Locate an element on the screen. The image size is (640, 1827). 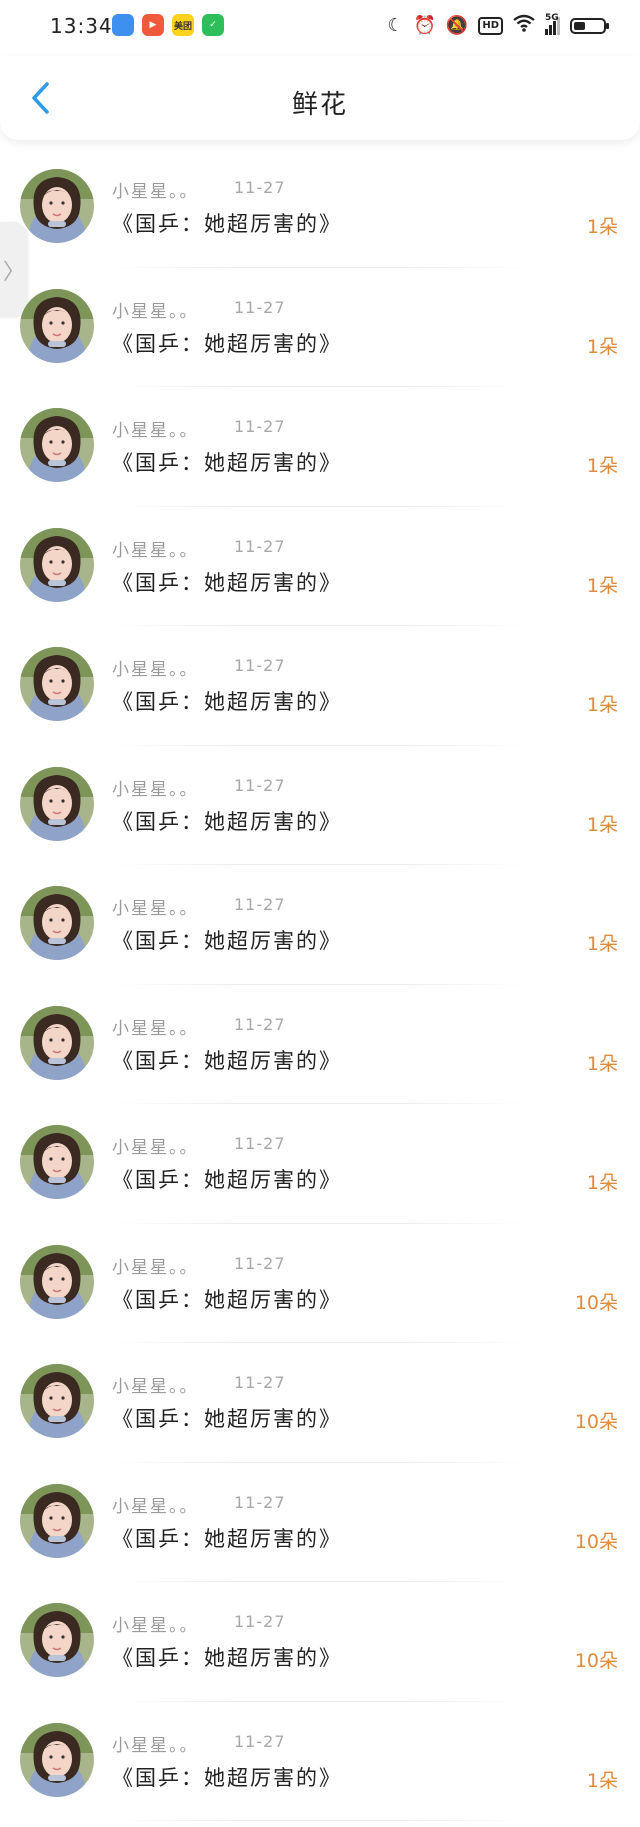
app-blue-icon is located at coordinates (123, 25).